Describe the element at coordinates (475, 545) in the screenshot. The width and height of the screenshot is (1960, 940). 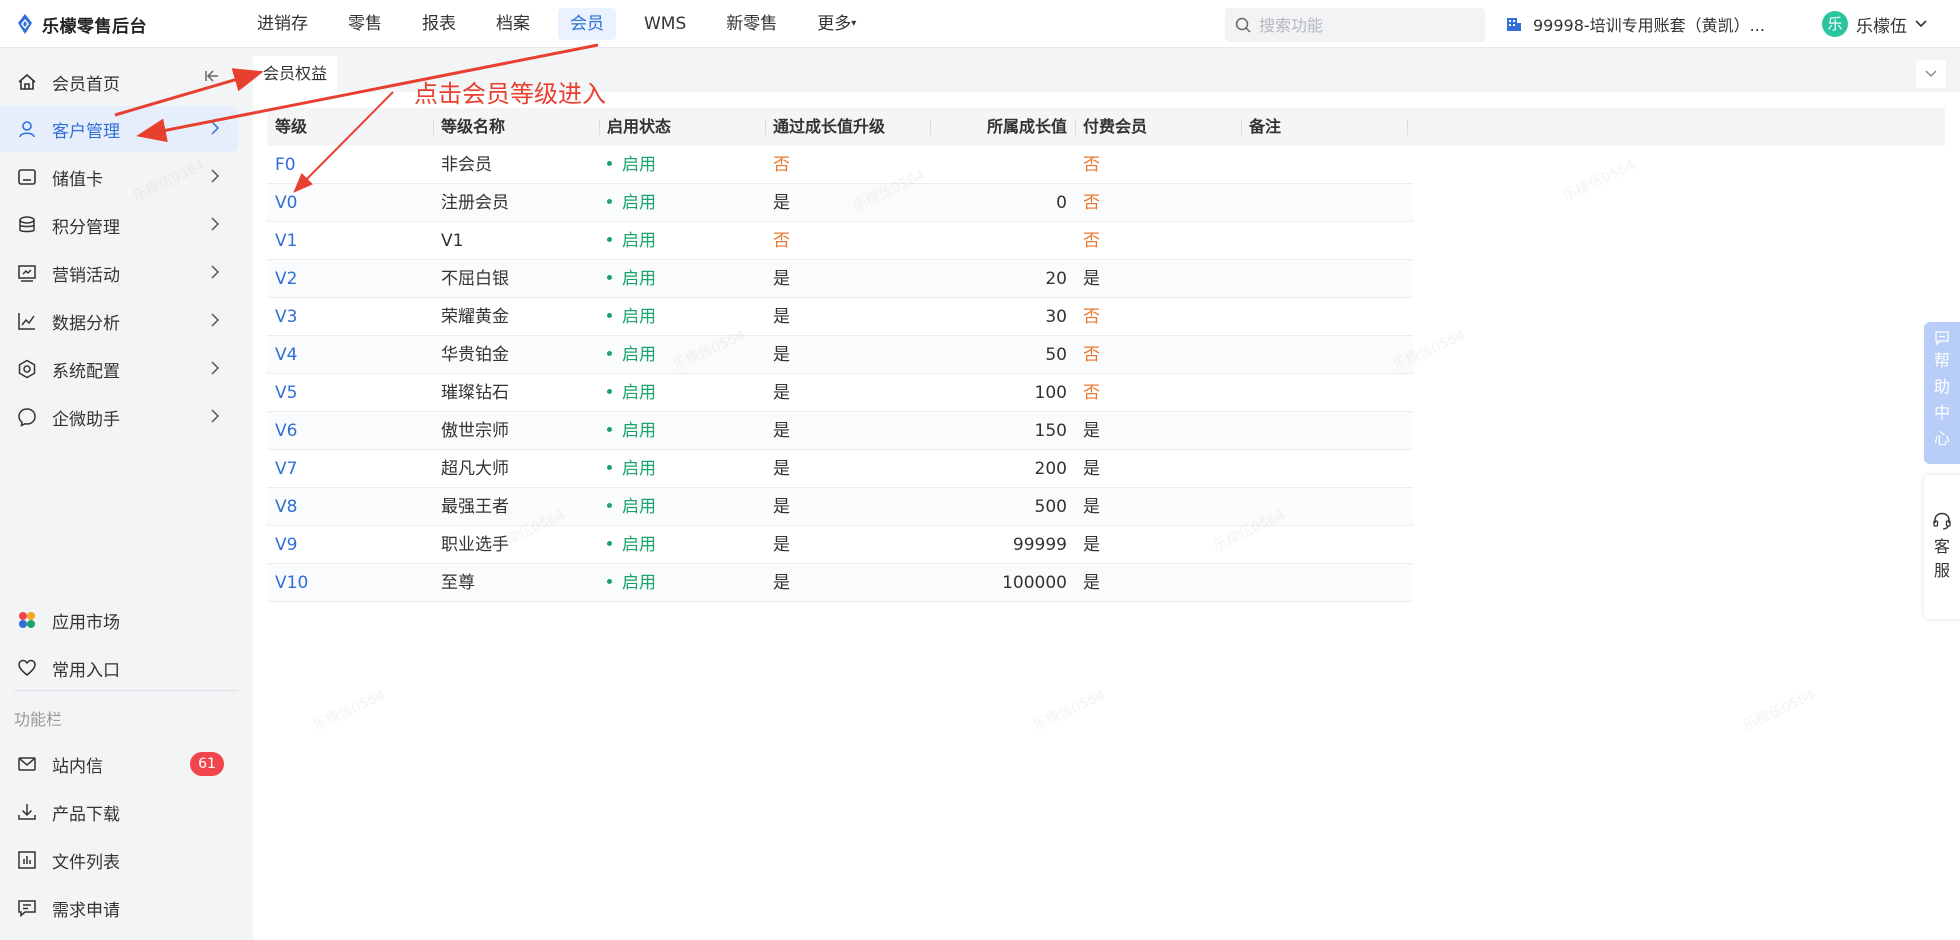
I see `cell-level-name: 职业选手` at that location.